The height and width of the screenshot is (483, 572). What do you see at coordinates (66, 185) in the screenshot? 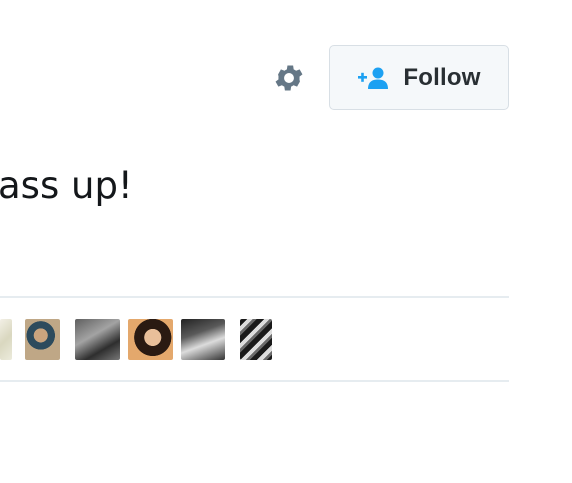
I see `tweet-text: ass up!` at bounding box center [66, 185].